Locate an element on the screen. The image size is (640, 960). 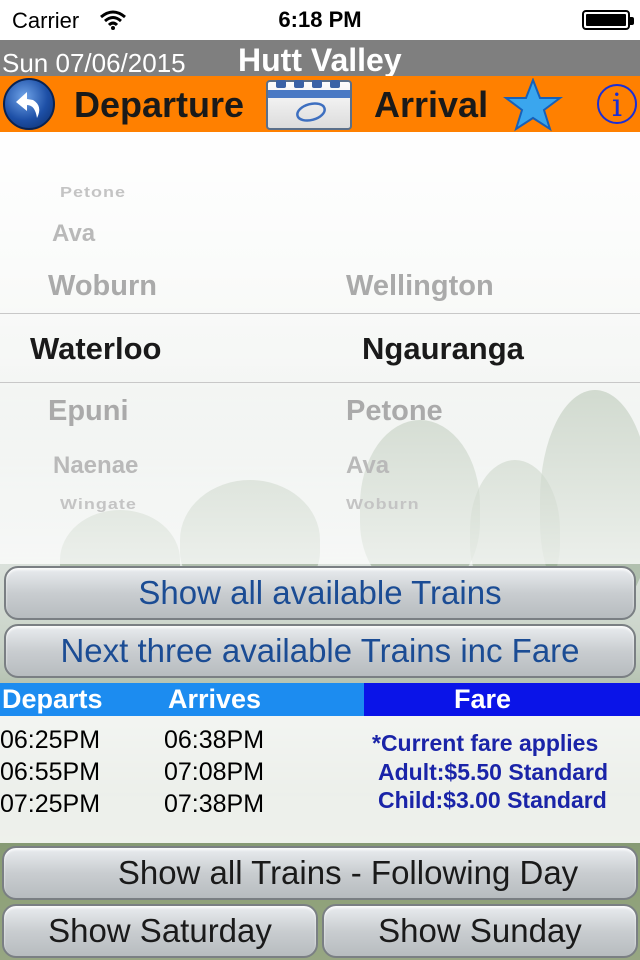
results-header-times: Departs Arrives is located at coordinates (182, 699).